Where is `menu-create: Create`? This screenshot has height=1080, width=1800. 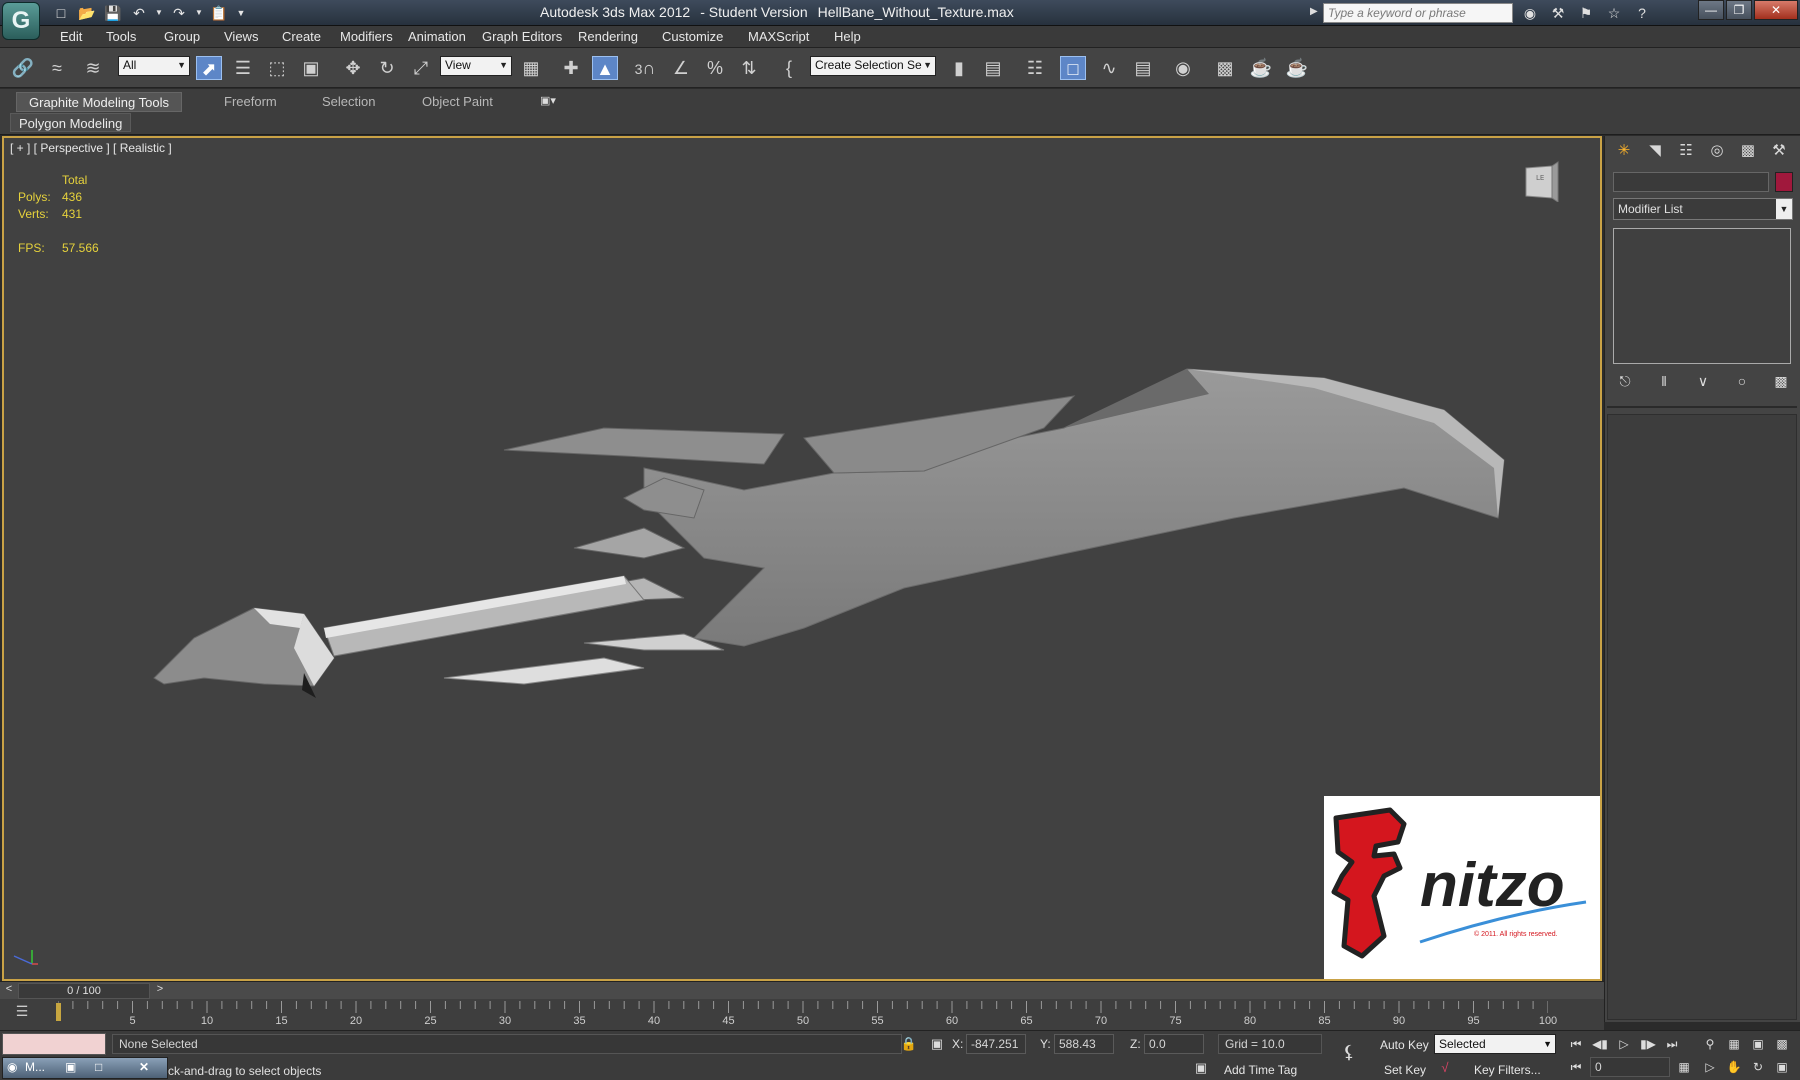 menu-create: Create is located at coordinates (301, 36).